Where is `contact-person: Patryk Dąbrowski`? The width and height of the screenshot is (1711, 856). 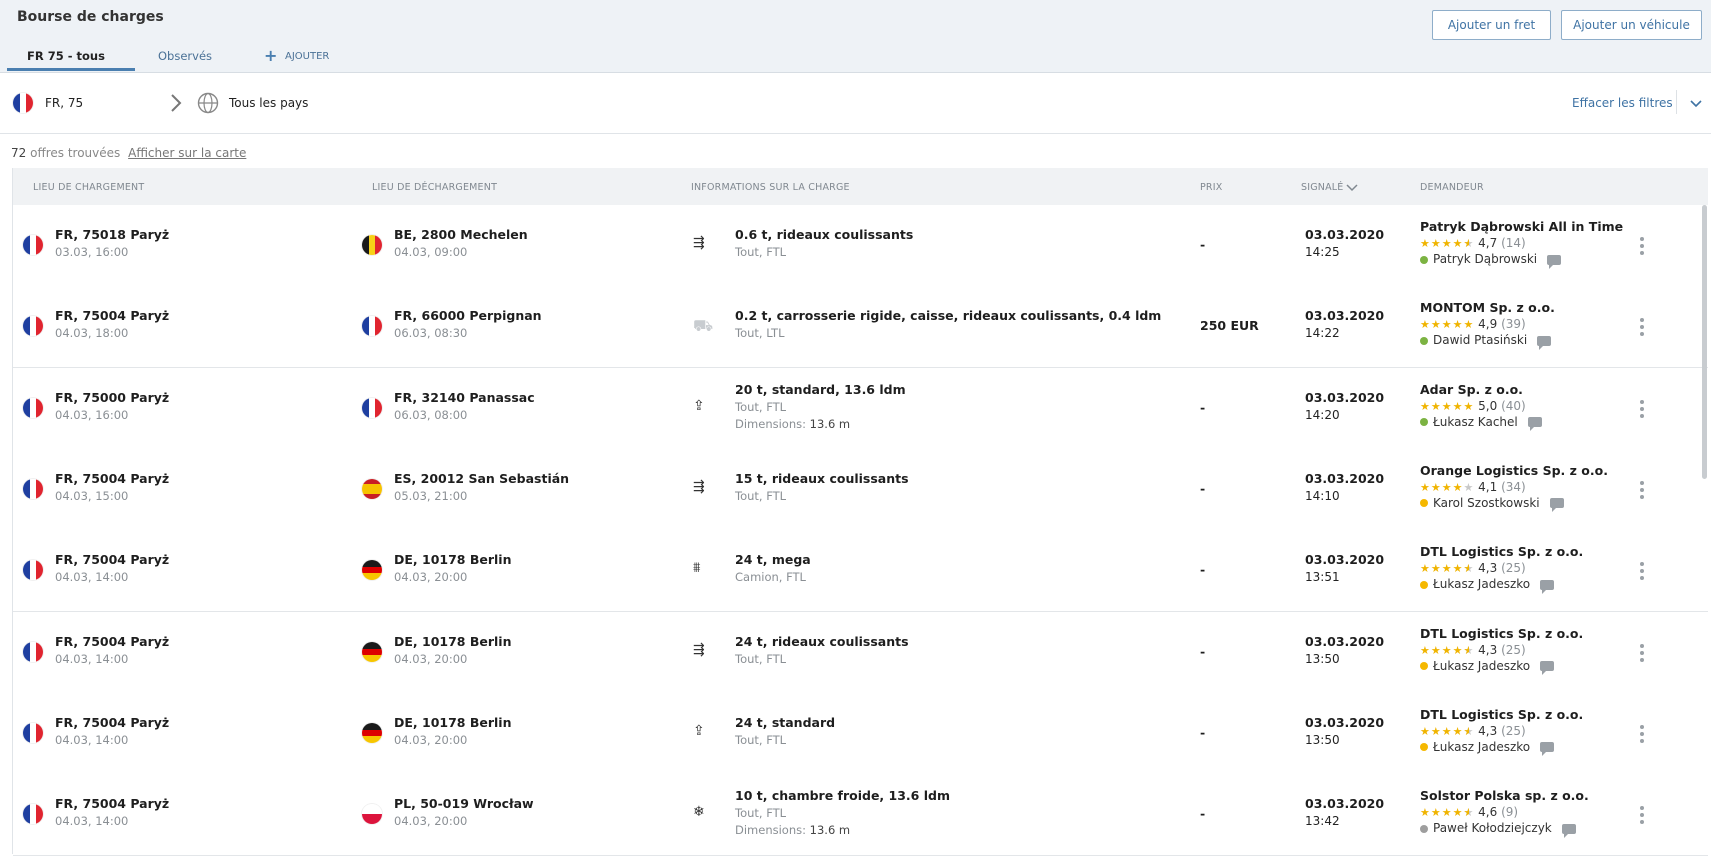 contact-person: Patryk Dąbrowski is located at coordinates (1485, 259).